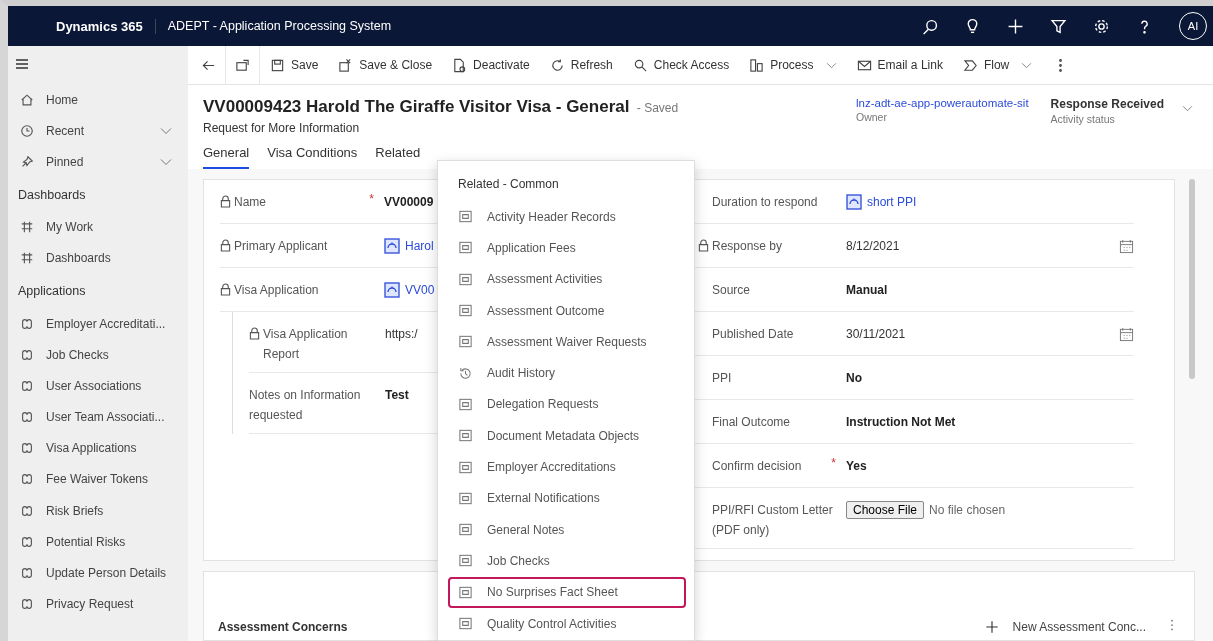 Image resolution: width=1213 pixels, height=641 pixels. Describe the element at coordinates (856, 466) in the screenshot. I see `field-value: Yes` at that location.